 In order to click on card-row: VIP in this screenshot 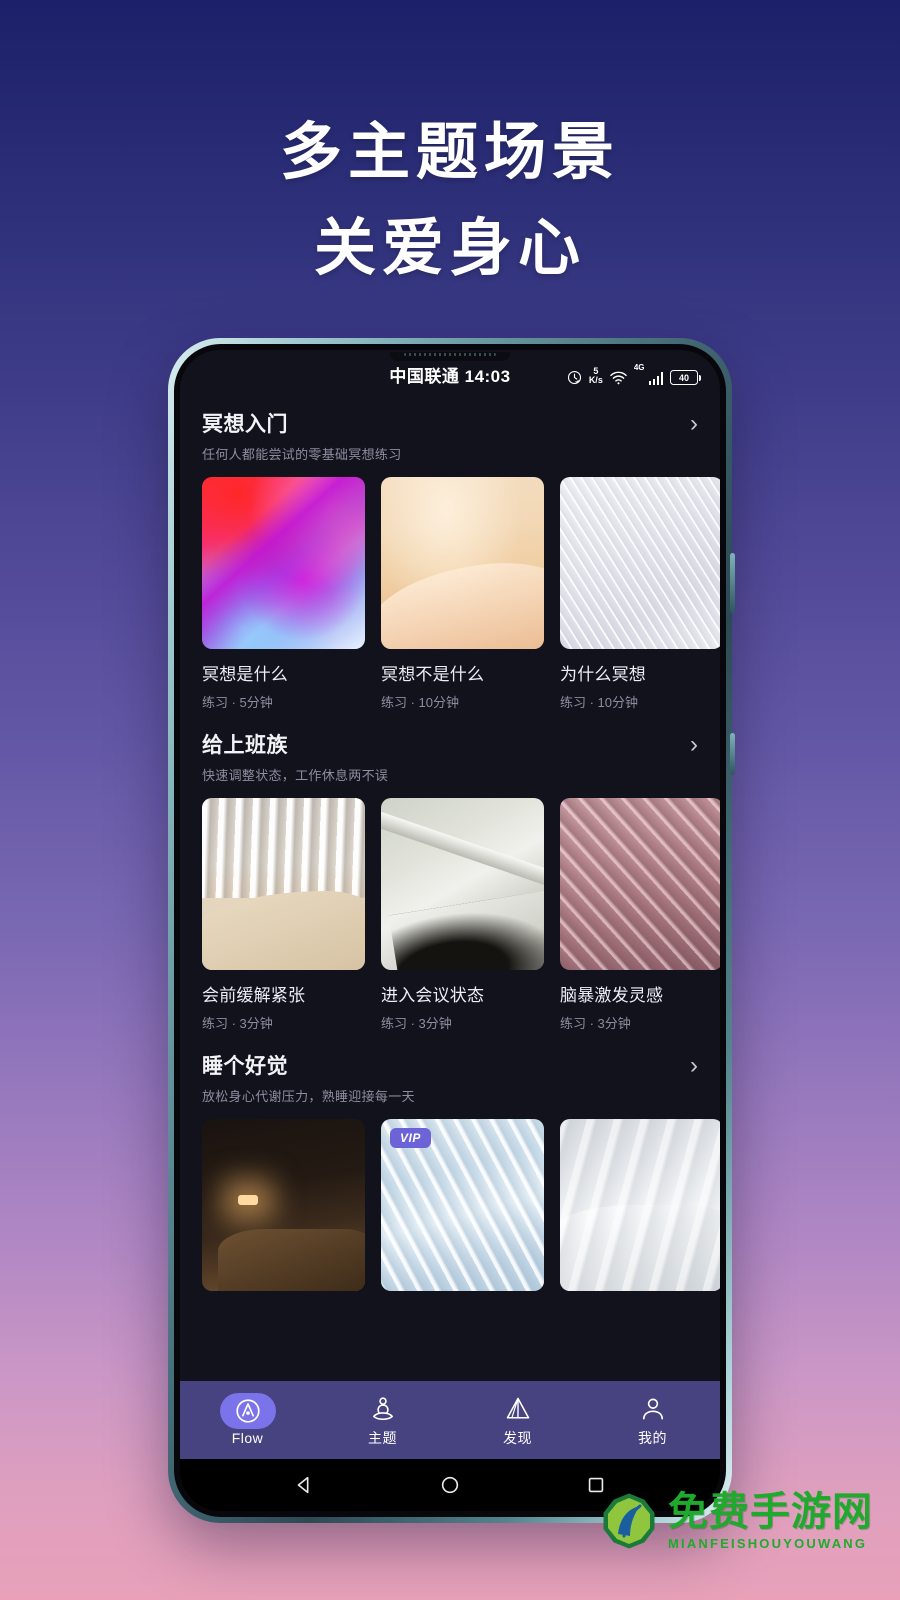, I will do `click(461, 1205)`.